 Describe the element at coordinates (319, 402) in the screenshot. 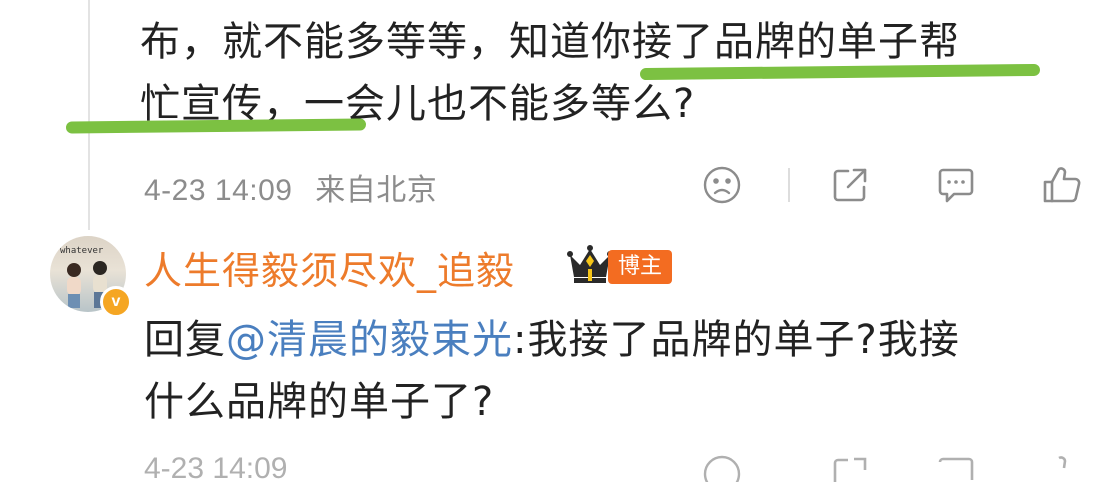

I see `reply-text-line-2: 什么品牌的单子了?` at that location.